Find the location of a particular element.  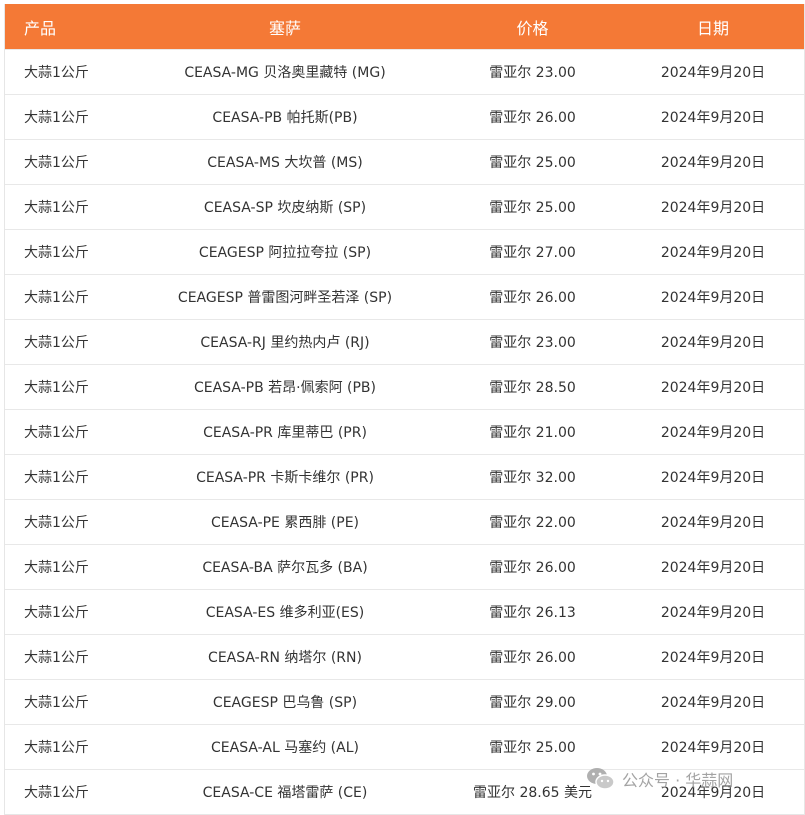

cell-ceasa: CEASA-PR 库里蒂巴 (PR) is located at coordinates (285, 432).